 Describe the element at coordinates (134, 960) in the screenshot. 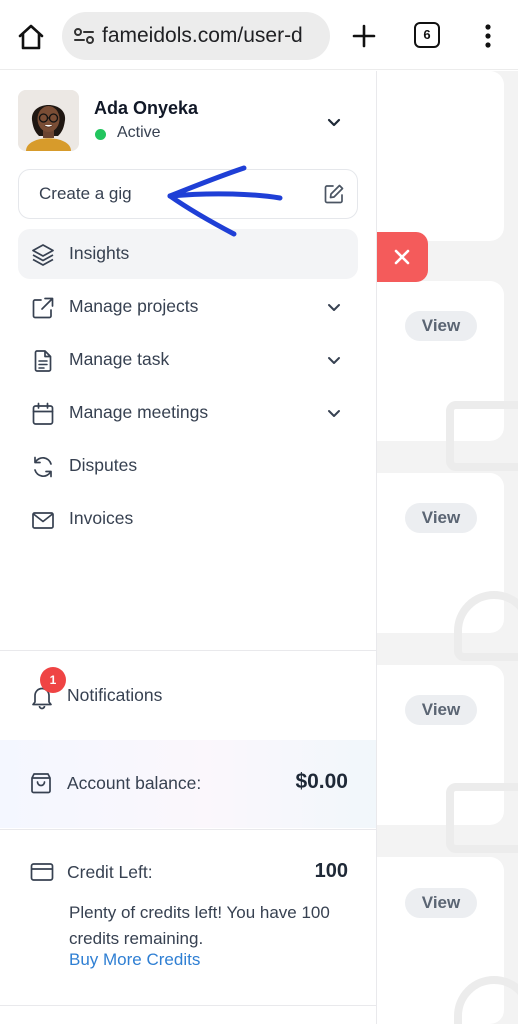

I see `buy-more-credits-link: Buy More Credits` at that location.